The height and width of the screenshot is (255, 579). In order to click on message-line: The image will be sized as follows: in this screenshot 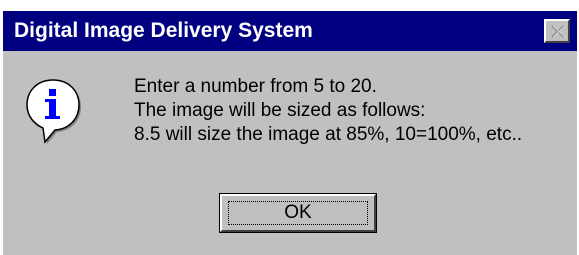, I will do `click(280, 110)`.